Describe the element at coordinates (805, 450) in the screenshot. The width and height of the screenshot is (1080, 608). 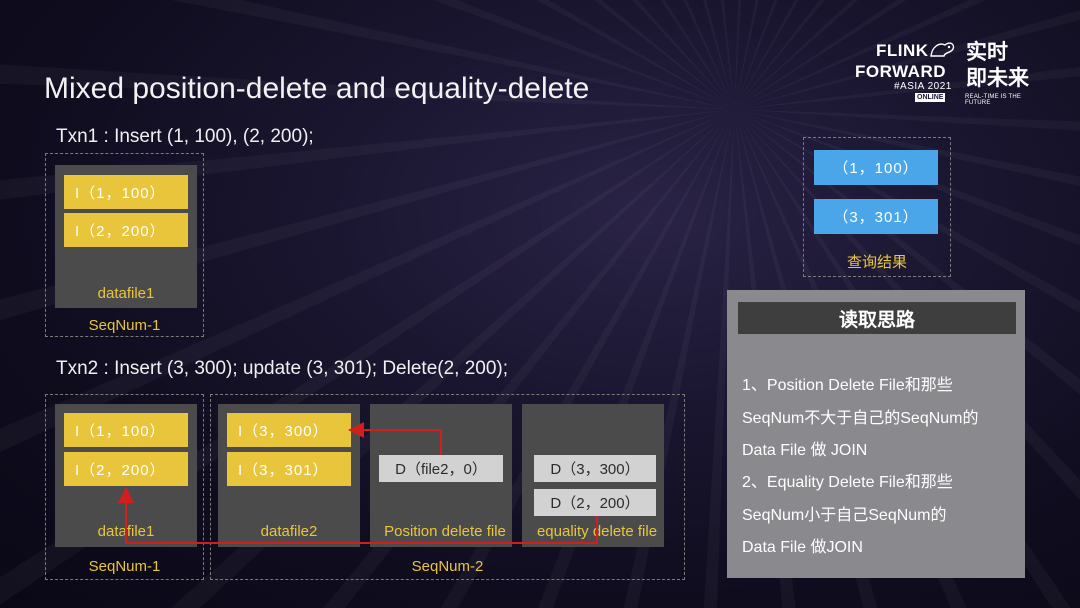
I see `reading-line-3: Data File 做 JOIN` at that location.